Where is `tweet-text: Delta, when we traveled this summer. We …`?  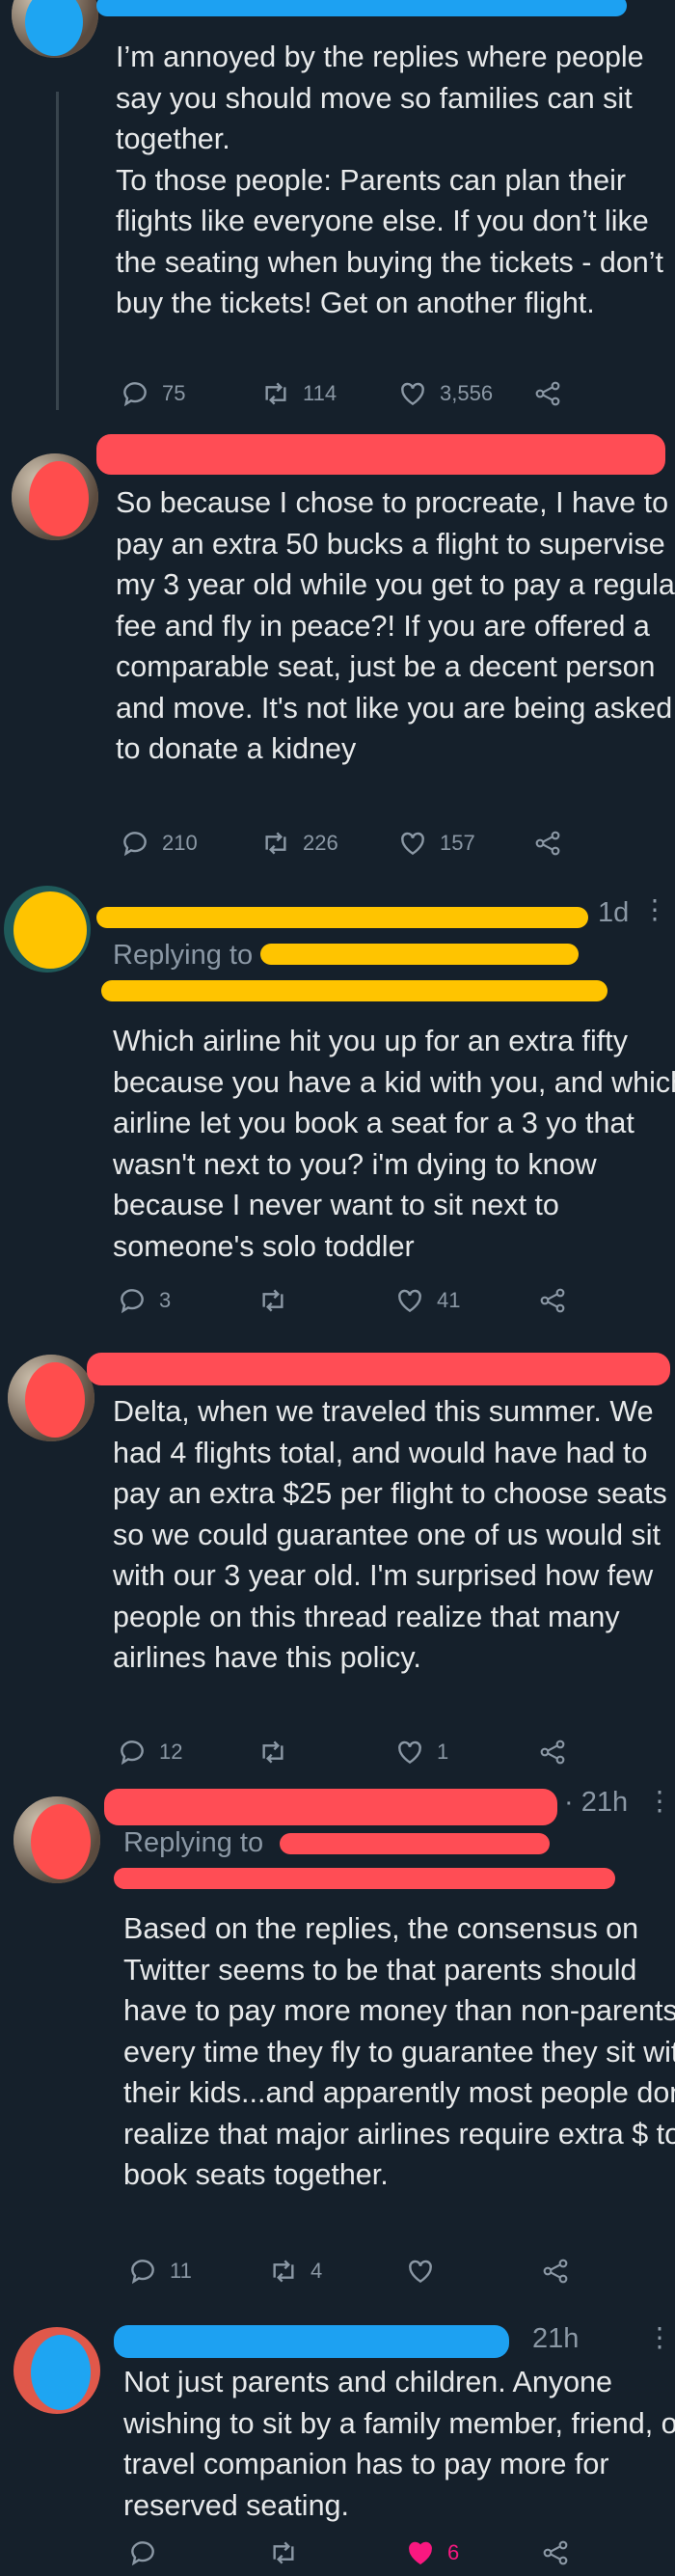
tweet-text: Delta, when we traveled this summer. We … is located at coordinates (390, 1535).